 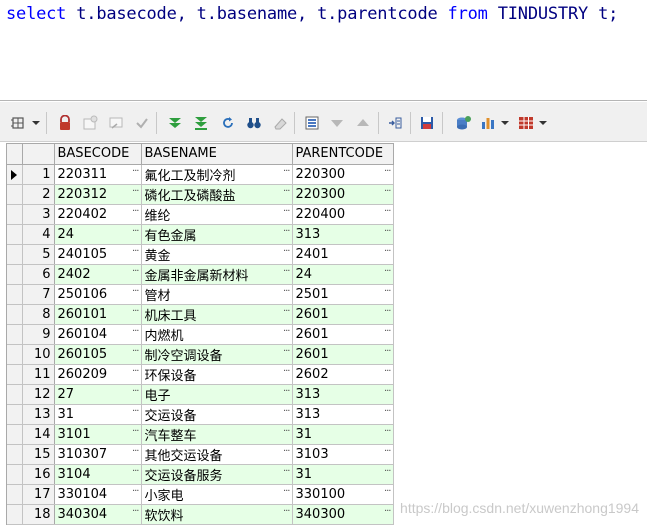 What do you see at coordinates (217, 274) in the screenshot?
I see `cell-basename: 金属非金属新材料 ···` at bounding box center [217, 274].